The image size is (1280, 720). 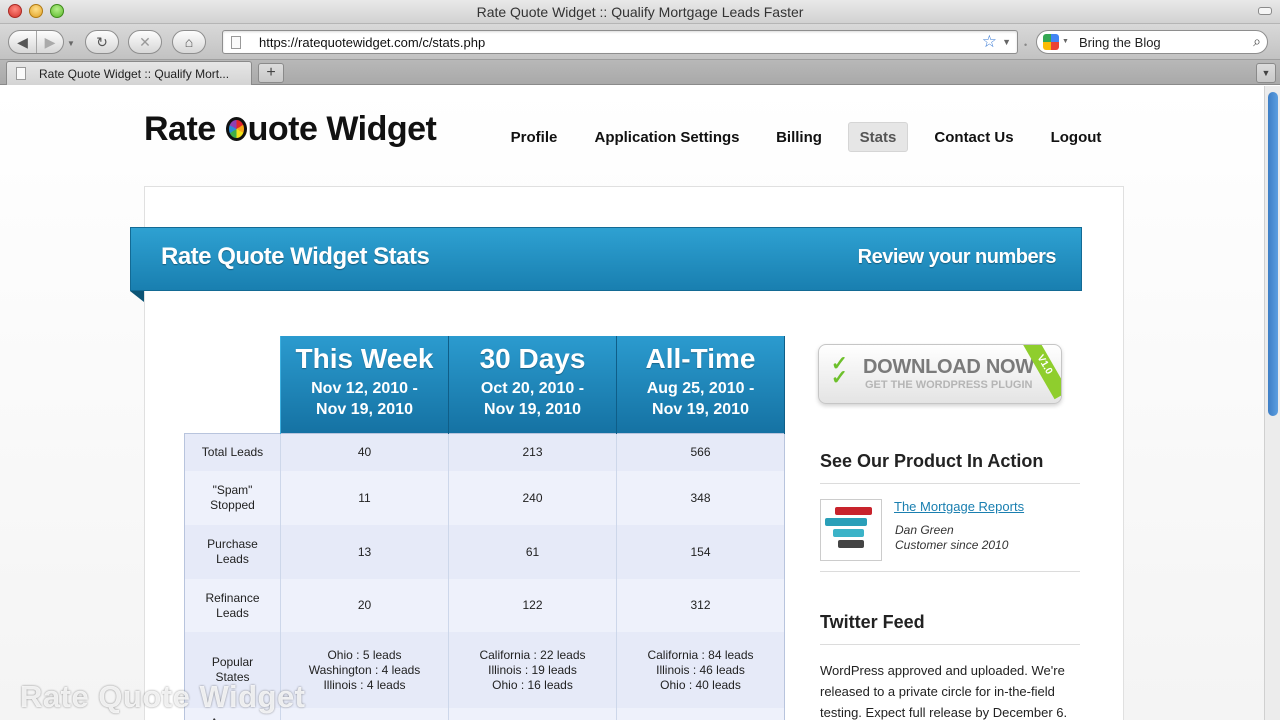 I want to click on period-header-all-time: All-Time Aug 25, 2010 - Nov 19, 2010, so click(x=700, y=384).